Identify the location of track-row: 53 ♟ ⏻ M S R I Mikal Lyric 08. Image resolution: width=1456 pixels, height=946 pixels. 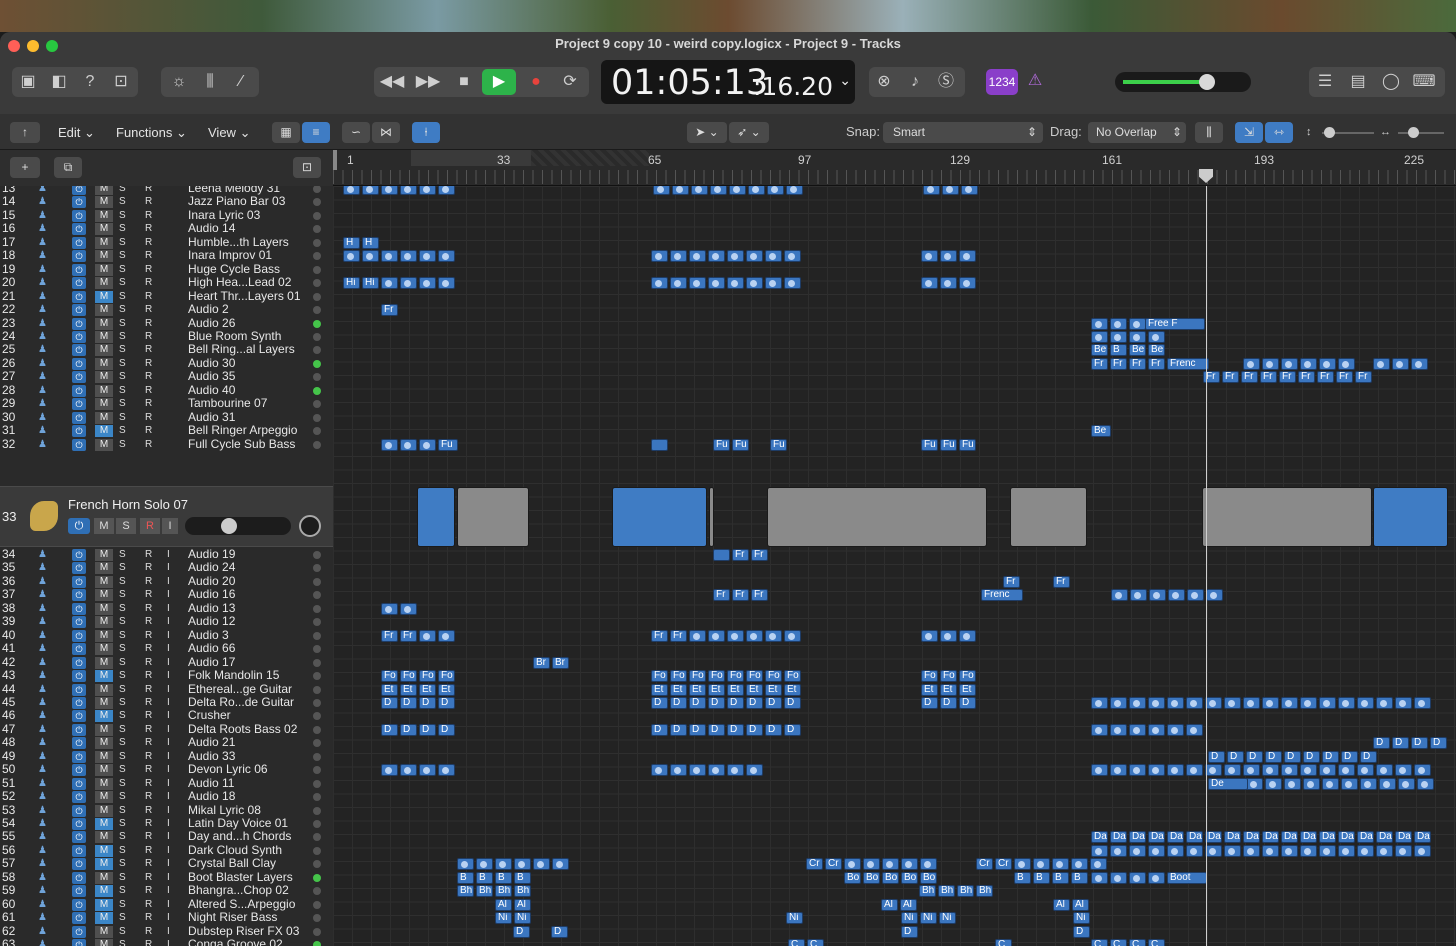
(166, 810).